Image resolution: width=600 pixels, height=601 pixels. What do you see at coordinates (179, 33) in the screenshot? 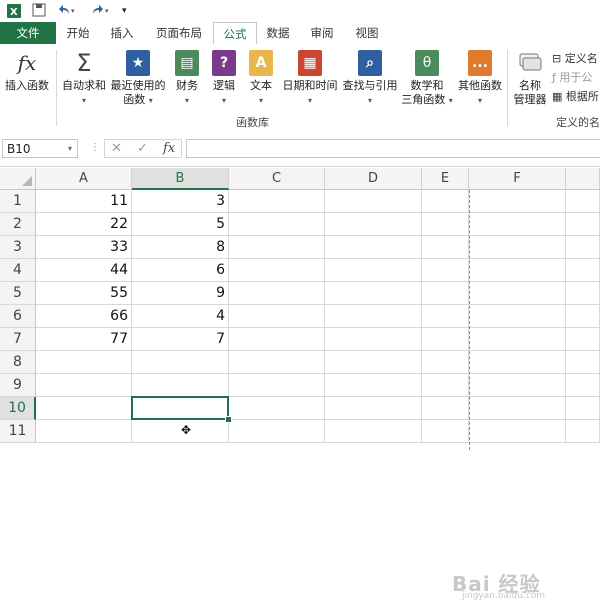
I see `tab-page-layout: 页面布局` at bounding box center [179, 33].